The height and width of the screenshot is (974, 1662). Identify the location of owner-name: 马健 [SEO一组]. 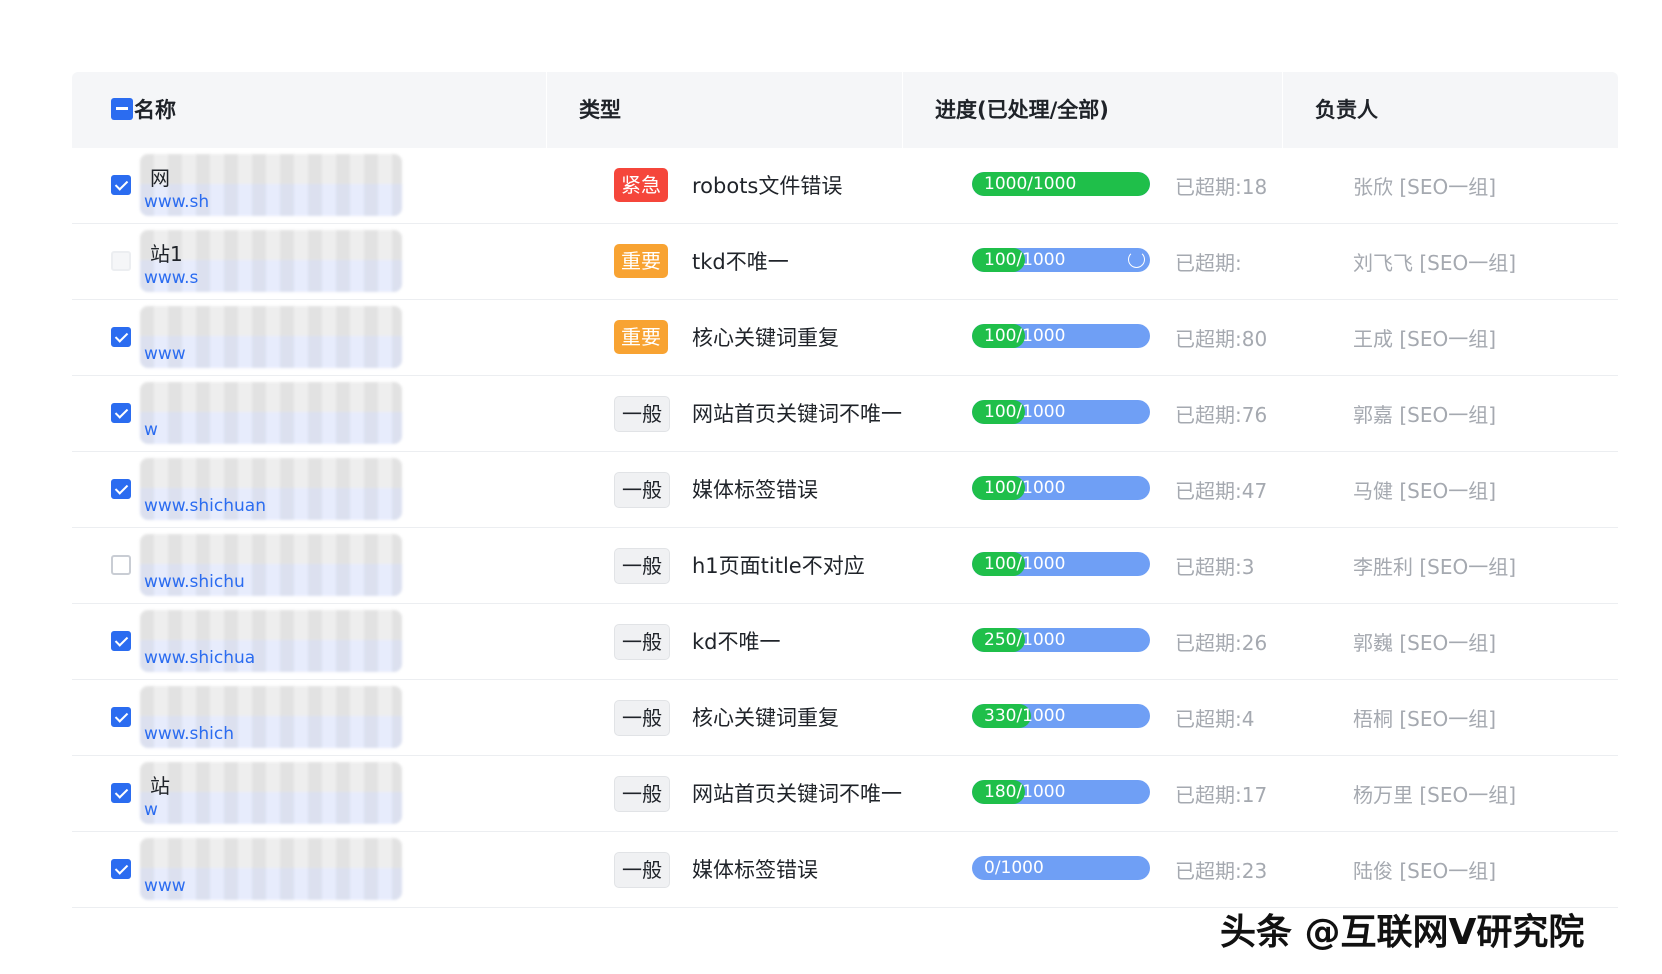
(1424, 489).